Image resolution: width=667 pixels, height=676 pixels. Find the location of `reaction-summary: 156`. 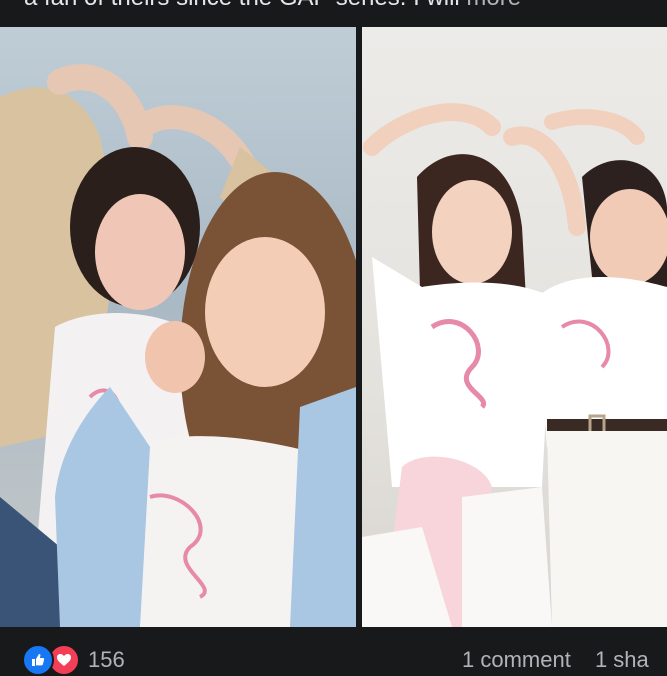

reaction-summary: 156 is located at coordinates (73, 660).